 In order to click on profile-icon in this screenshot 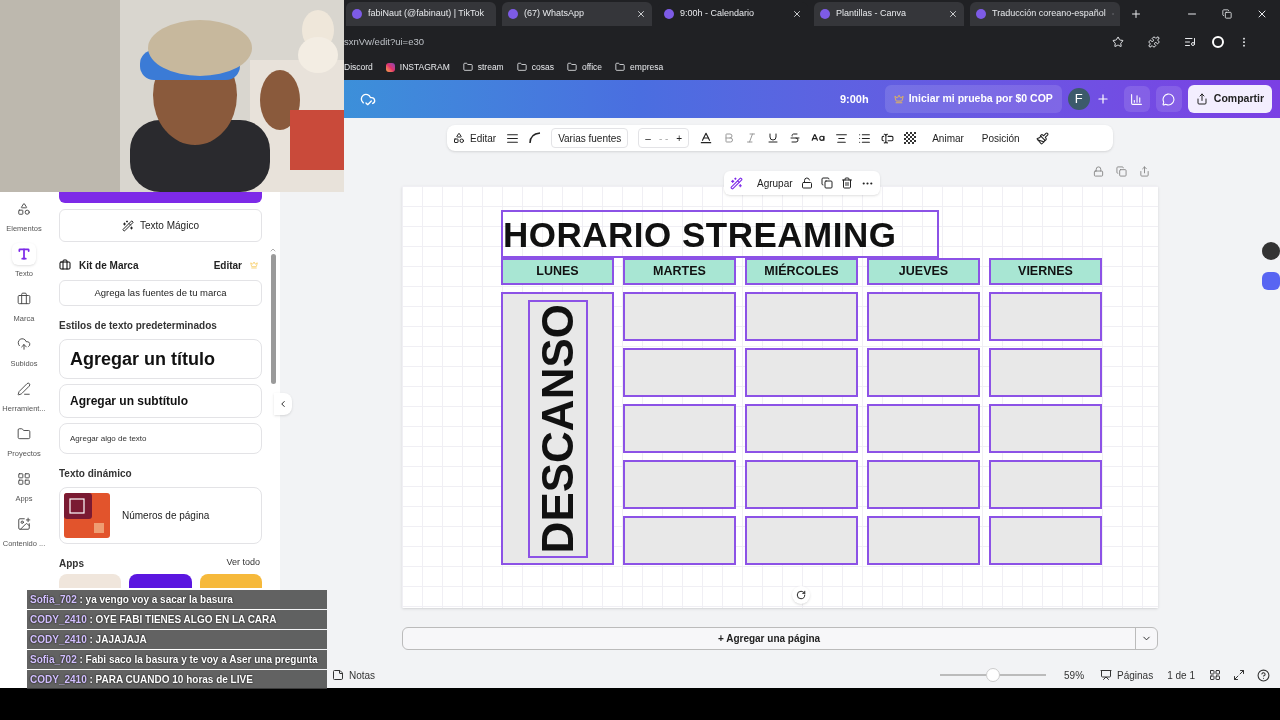, I will do `click(1218, 42)`.